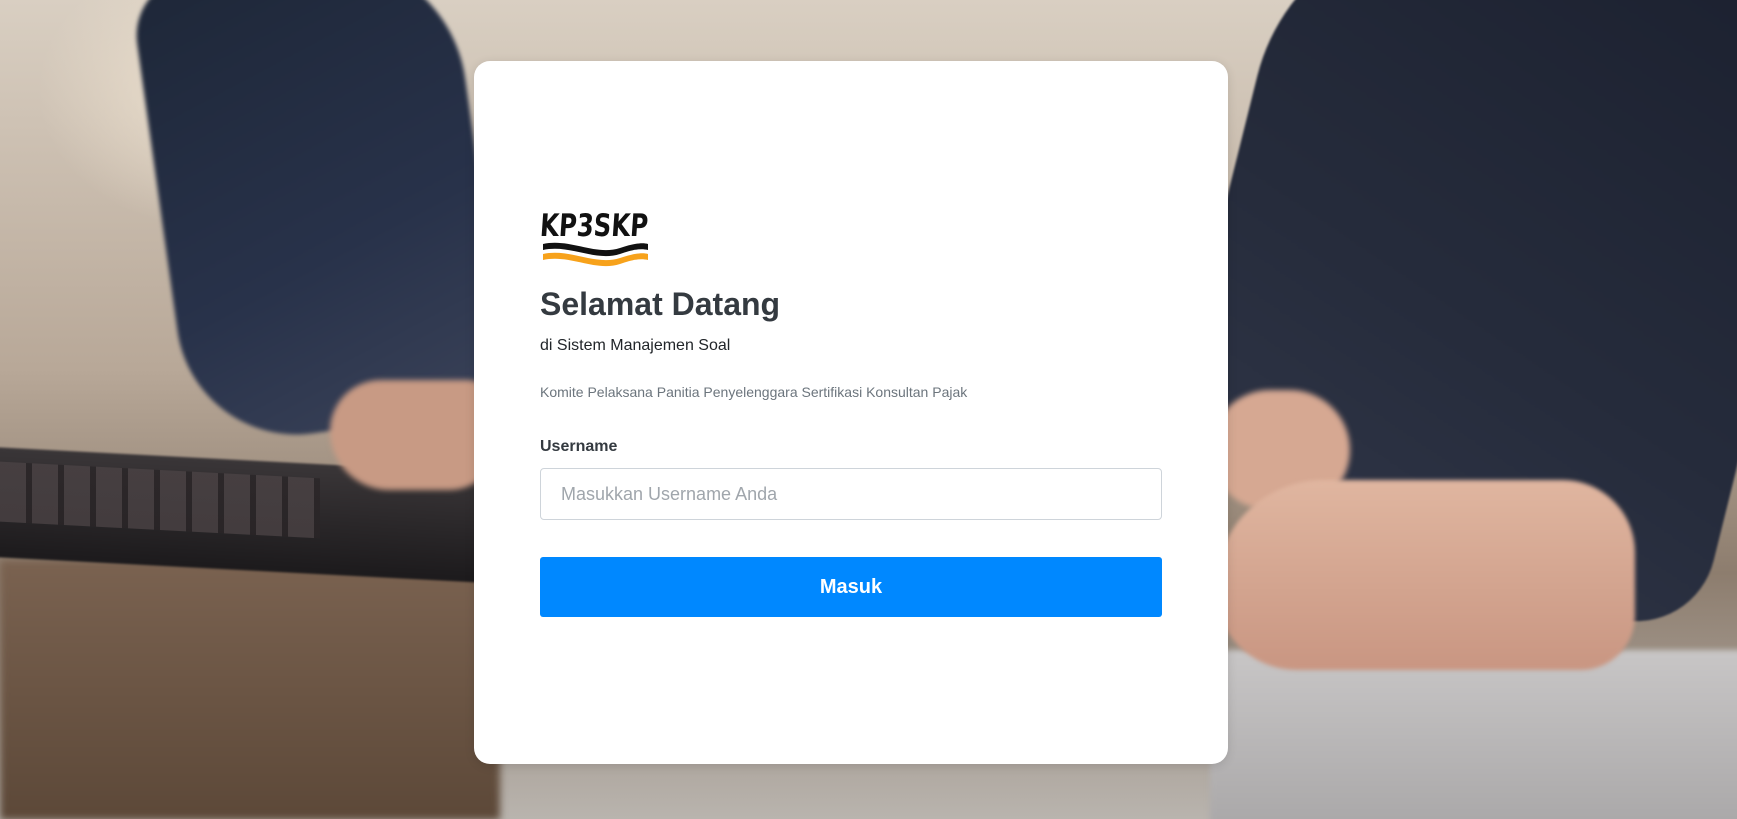 The height and width of the screenshot is (819, 1737). What do you see at coordinates (660, 304) in the screenshot?
I see `page-title: Selamat Datang` at bounding box center [660, 304].